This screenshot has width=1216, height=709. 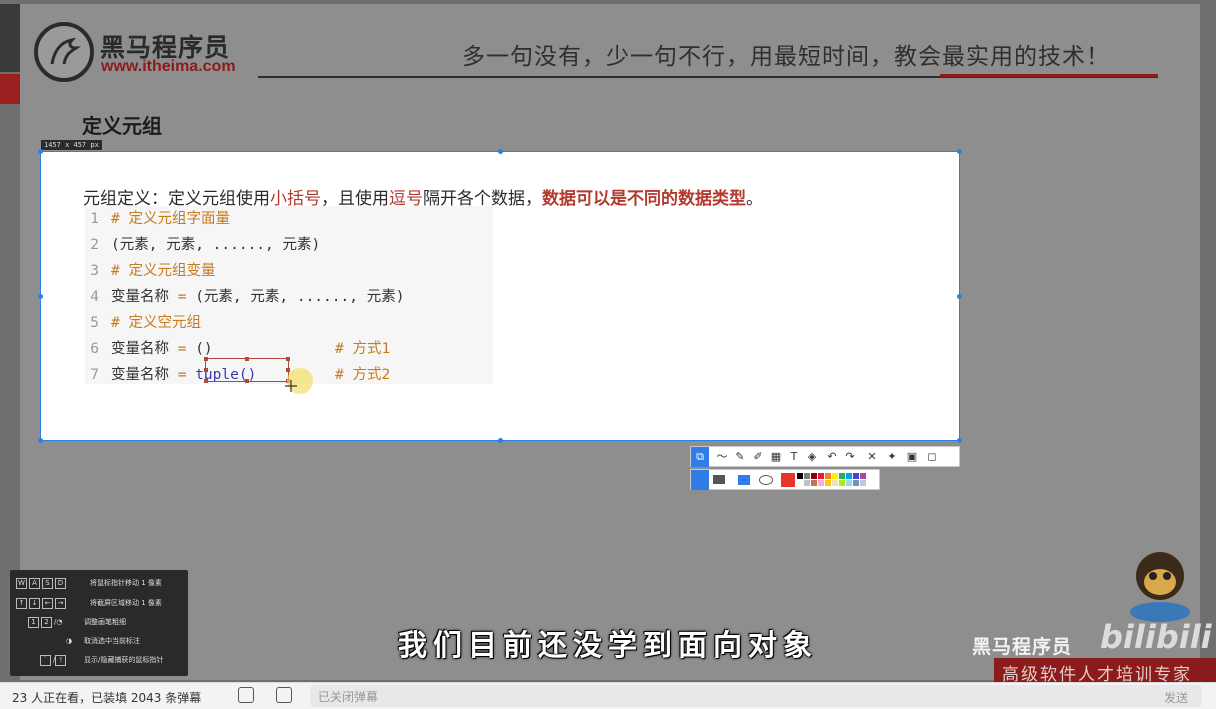 I want to click on brand-url: www.itheima.com, so click(x=168, y=66).